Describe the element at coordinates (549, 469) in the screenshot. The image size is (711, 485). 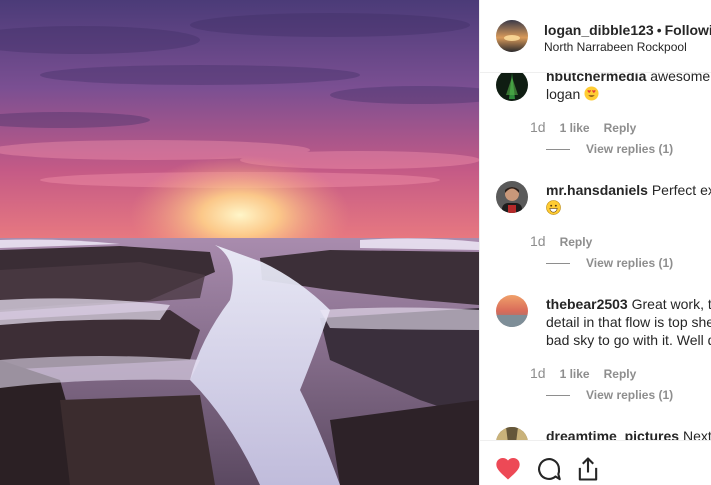
I see `comment-icon` at that location.